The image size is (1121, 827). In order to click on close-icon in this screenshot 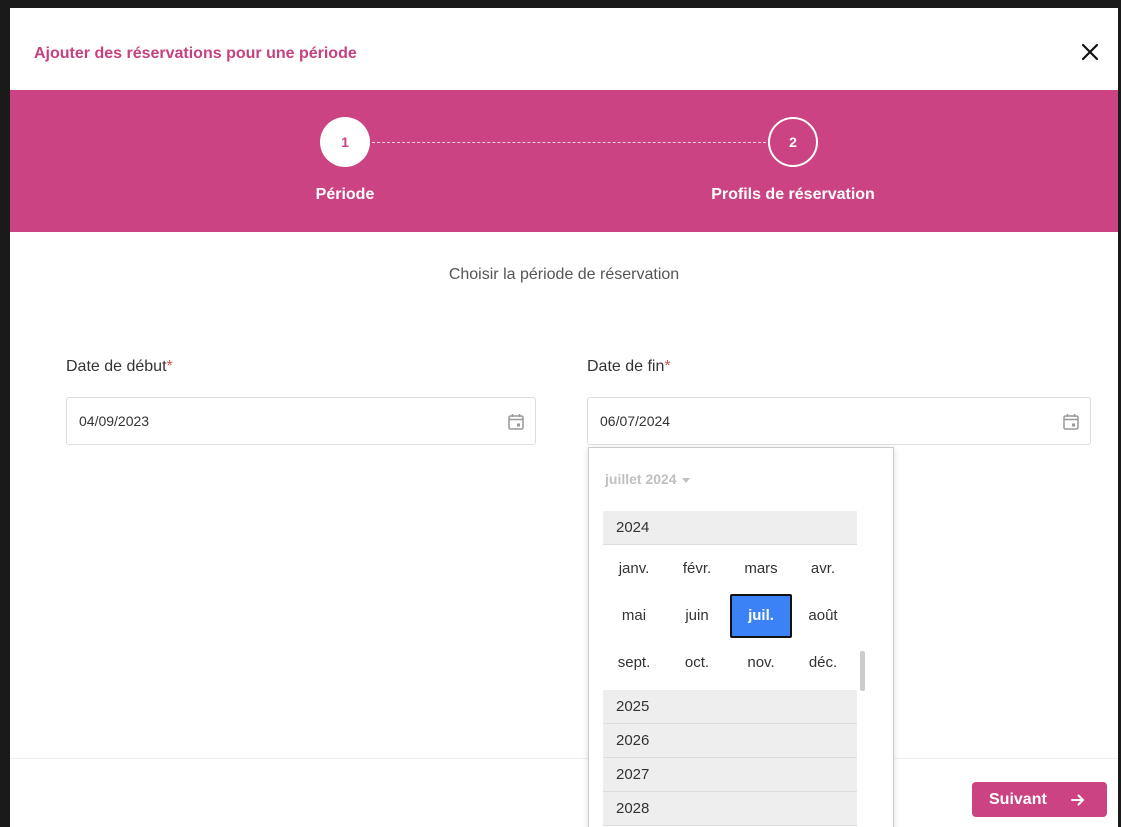, I will do `click(1090, 52)`.